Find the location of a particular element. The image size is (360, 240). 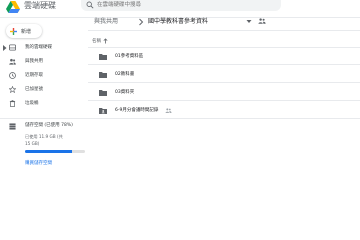

search-icon is located at coordinates (90, 5).